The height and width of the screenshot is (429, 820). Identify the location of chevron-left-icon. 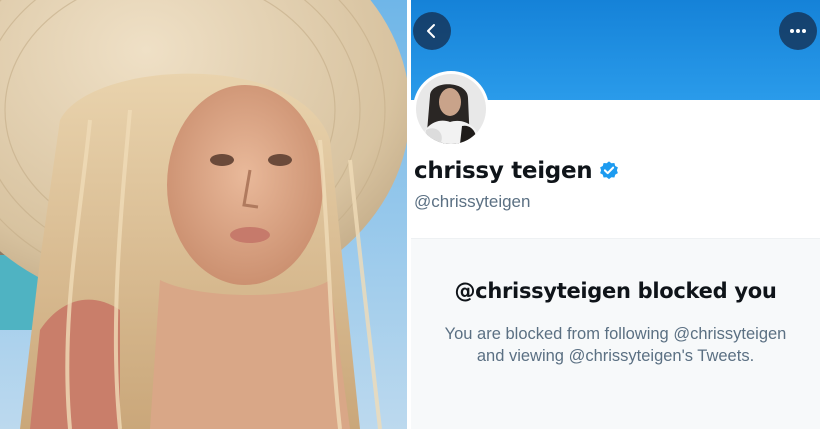
(431, 31).